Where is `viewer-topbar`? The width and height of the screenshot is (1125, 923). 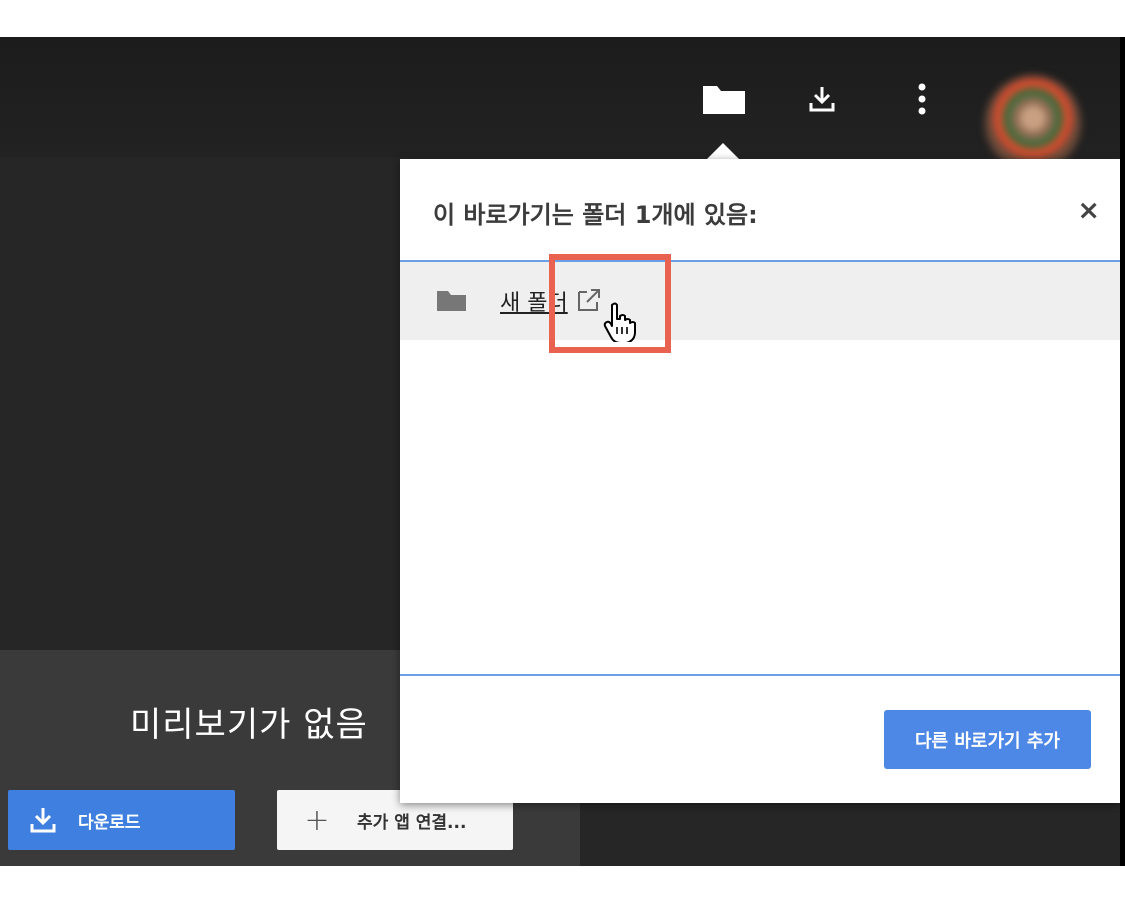 viewer-topbar is located at coordinates (560, 104).